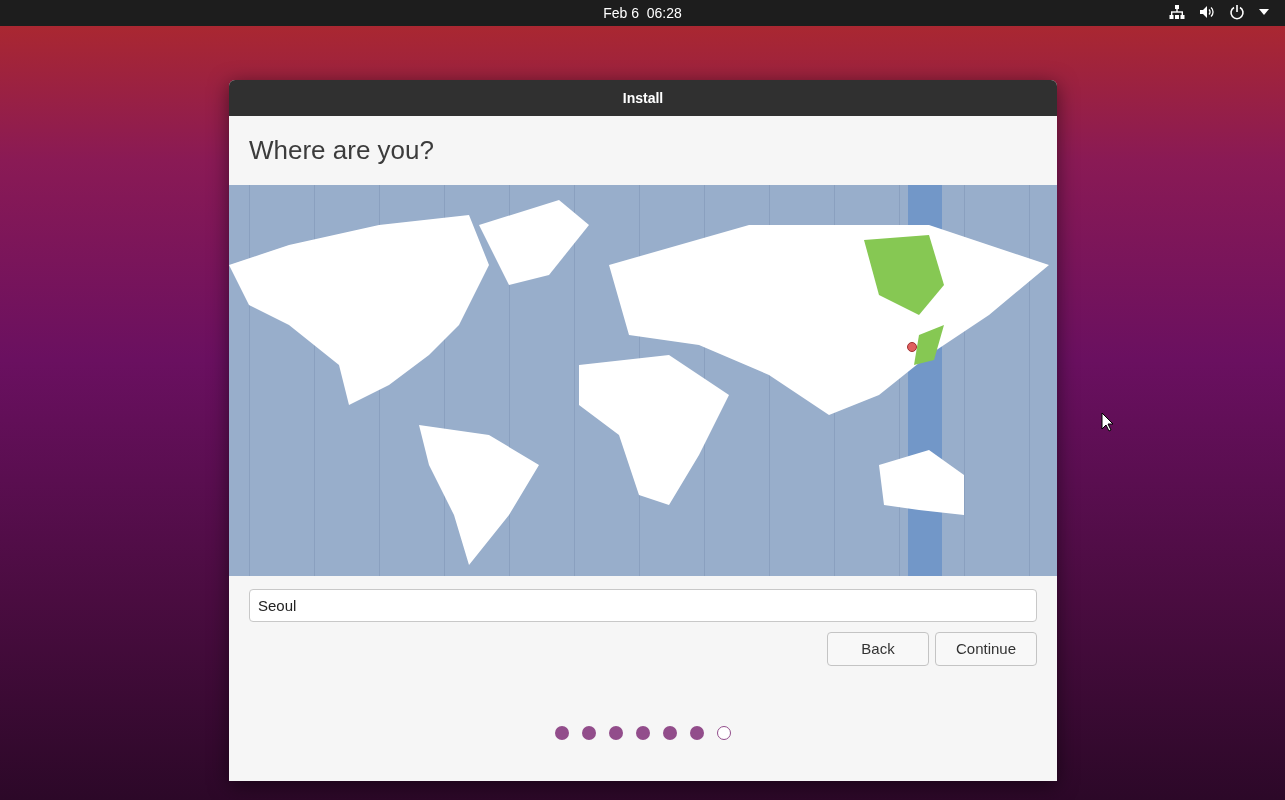  I want to click on clock: Feb 6 06:28, so click(642, 13).